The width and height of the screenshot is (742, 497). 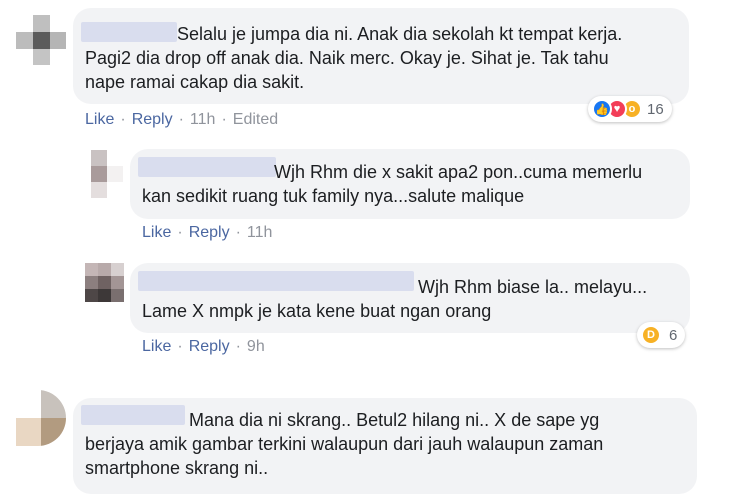 What do you see at coordinates (651, 335) in the screenshot?
I see `laughing-face-icon: D` at bounding box center [651, 335].